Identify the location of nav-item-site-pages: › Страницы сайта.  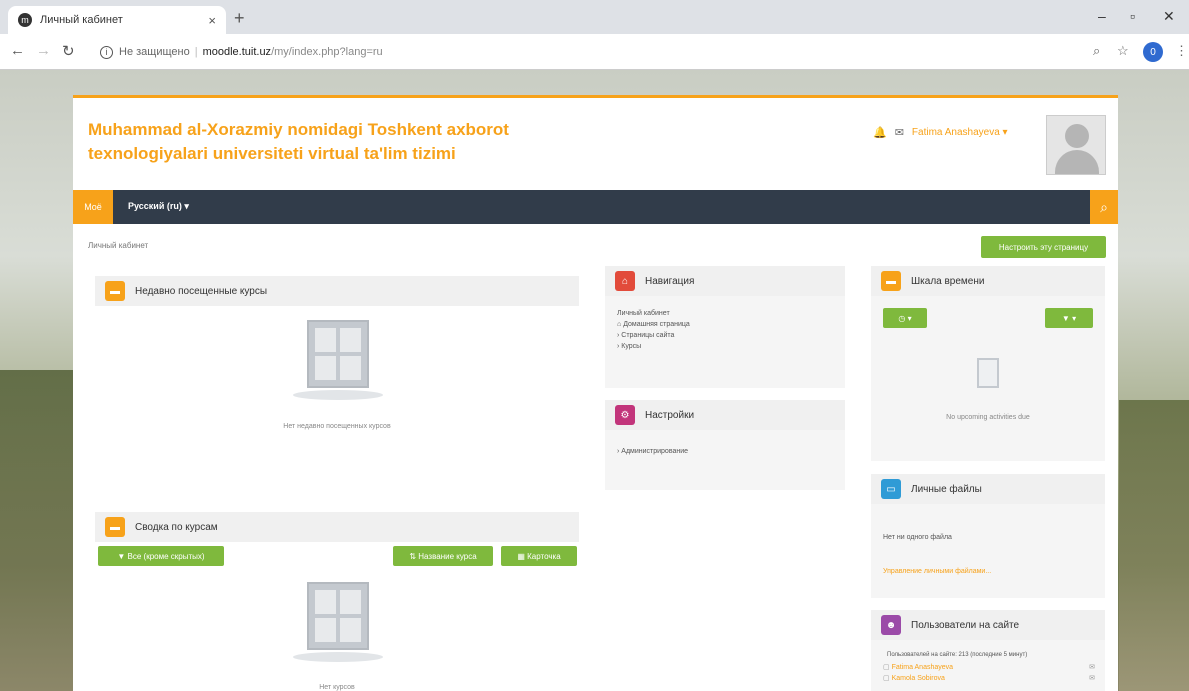
(653, 335).